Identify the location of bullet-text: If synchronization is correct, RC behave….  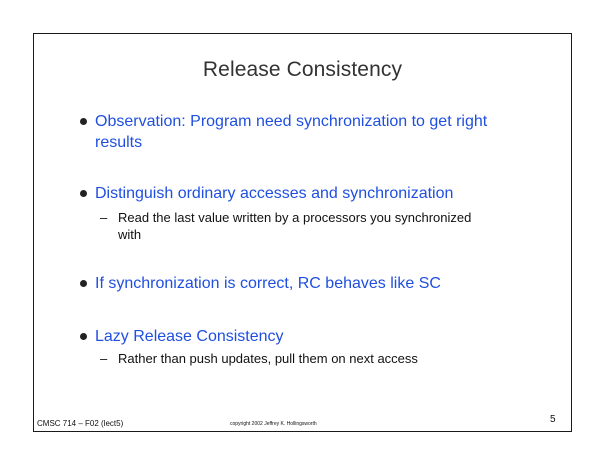
(268, 283).